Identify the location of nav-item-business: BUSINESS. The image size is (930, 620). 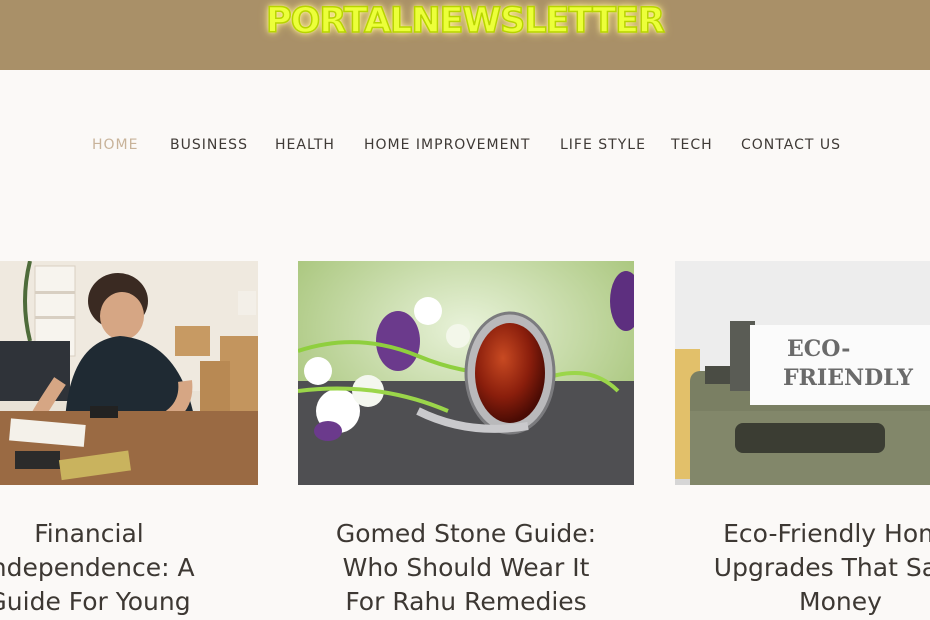
(209, 145).